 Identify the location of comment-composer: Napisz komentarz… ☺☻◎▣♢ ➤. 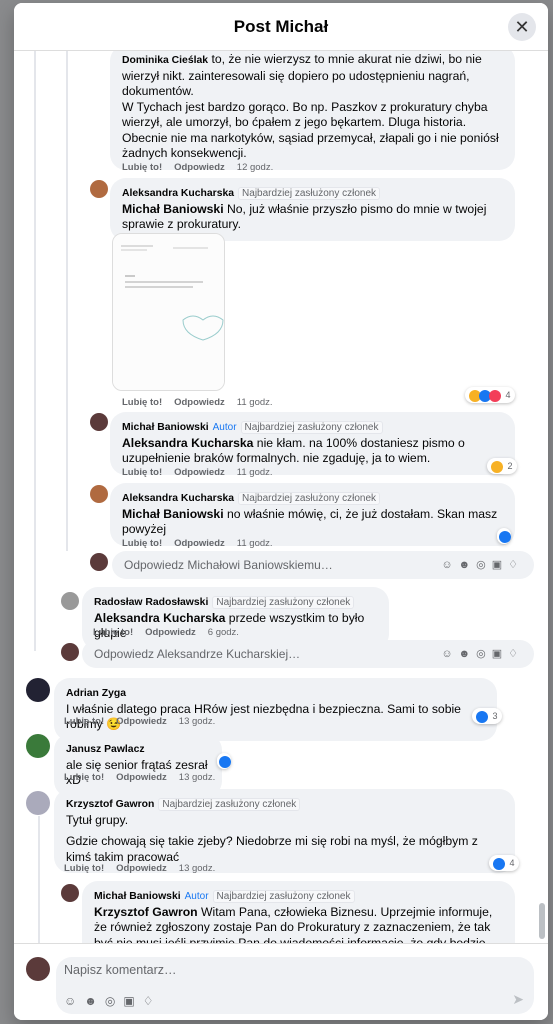
(281, 981).